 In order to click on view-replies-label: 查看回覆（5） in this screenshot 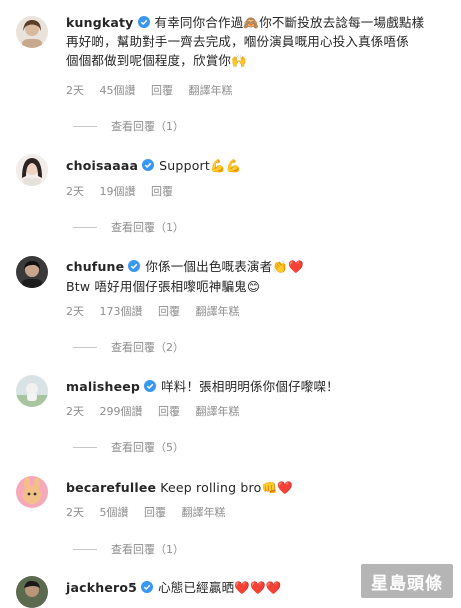, I will do `click(147, 447)`.